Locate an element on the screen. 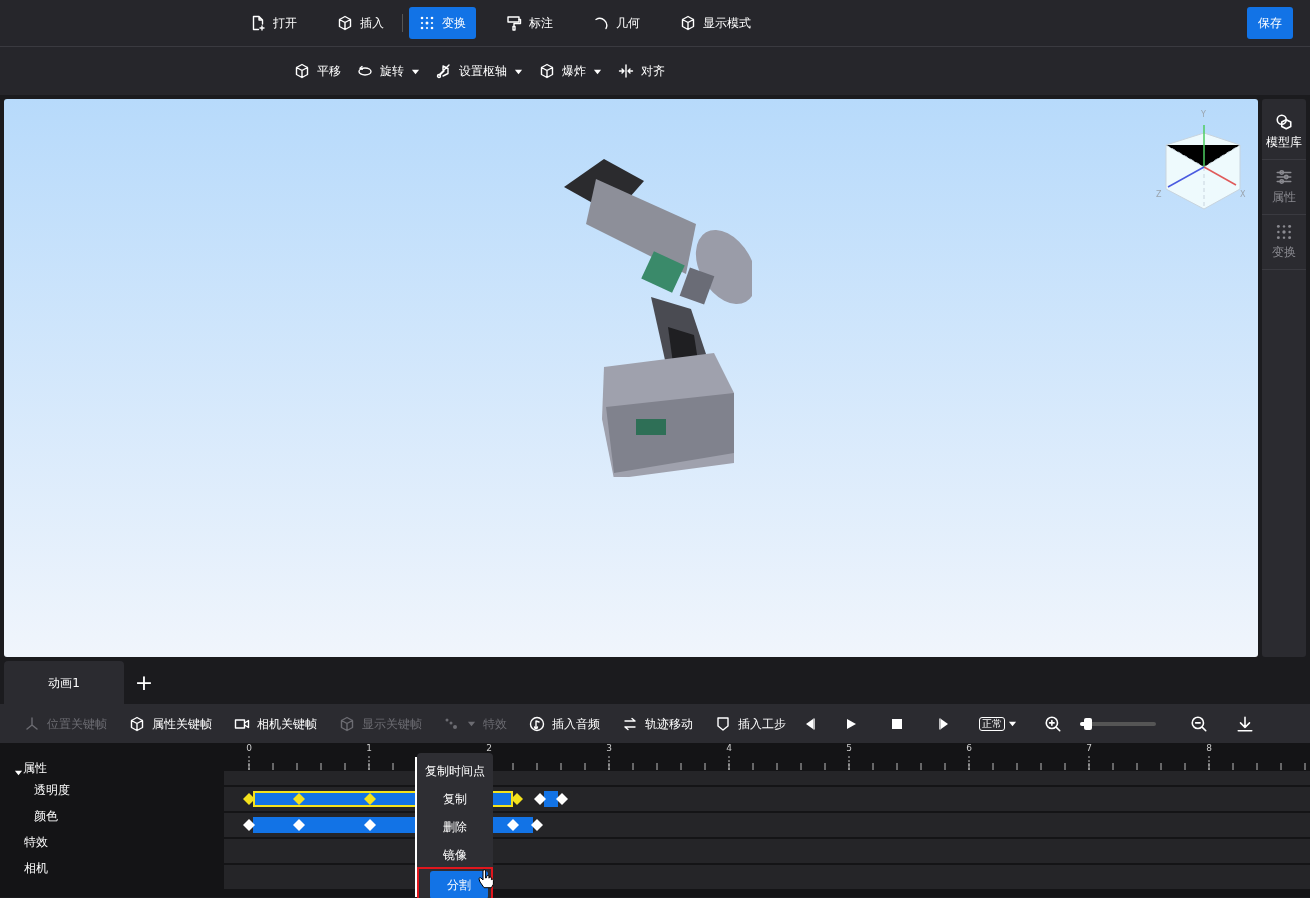 The height and width of the screenshot is (898, 1310). menu-item: 删除 is located at coordinates (455, 827).